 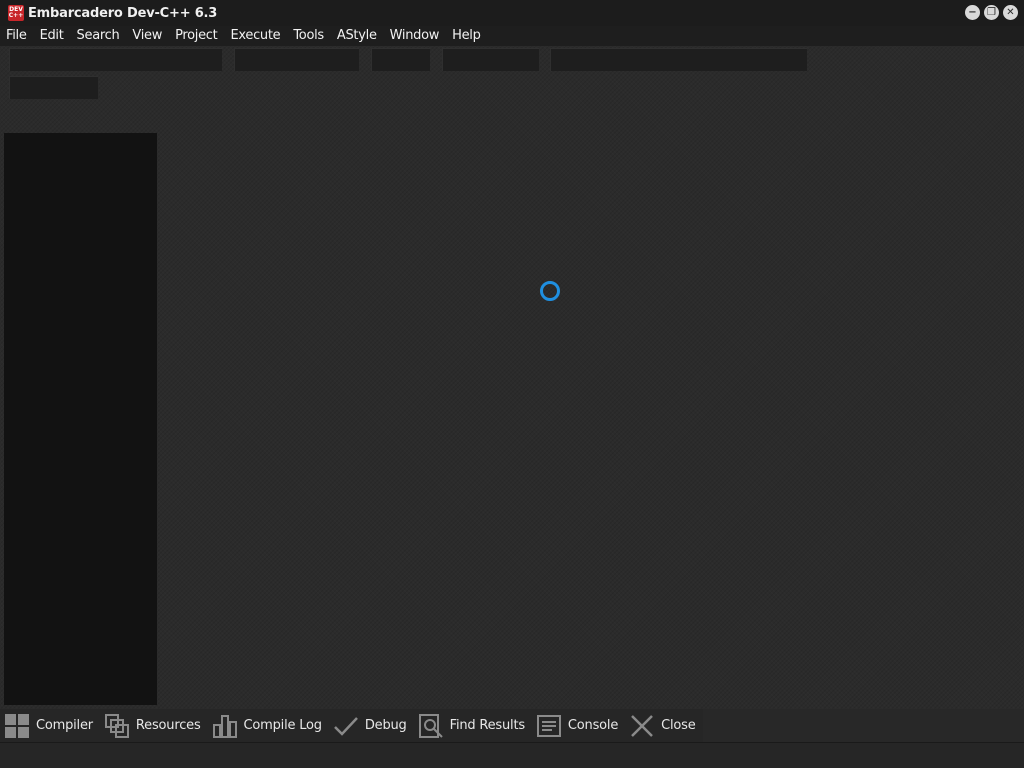 I want to click on menu-view: View, so click(x=147, y=36).